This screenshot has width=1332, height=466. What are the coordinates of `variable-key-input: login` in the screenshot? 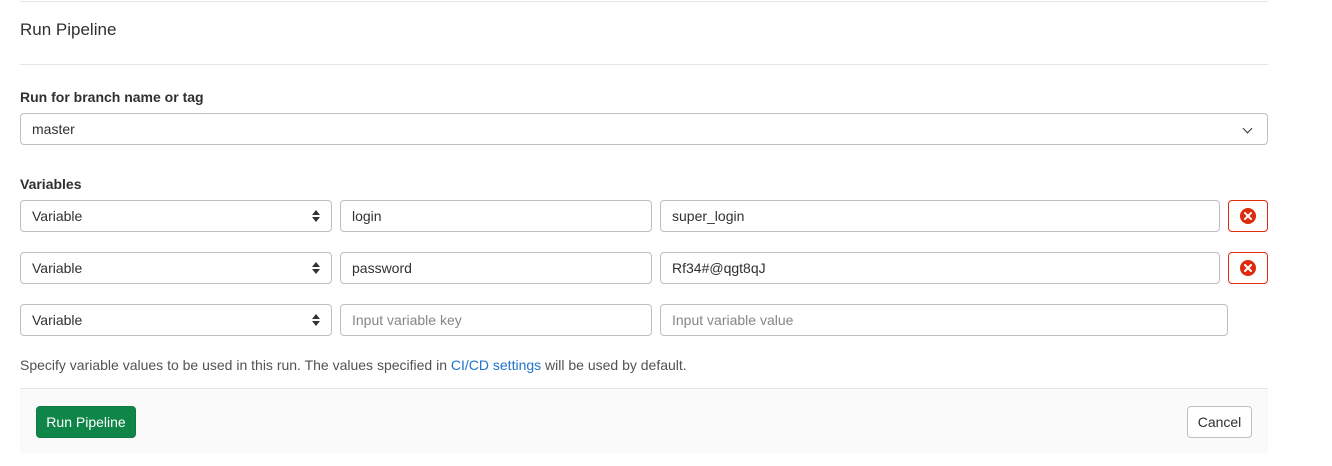 It's located at (496, 216).